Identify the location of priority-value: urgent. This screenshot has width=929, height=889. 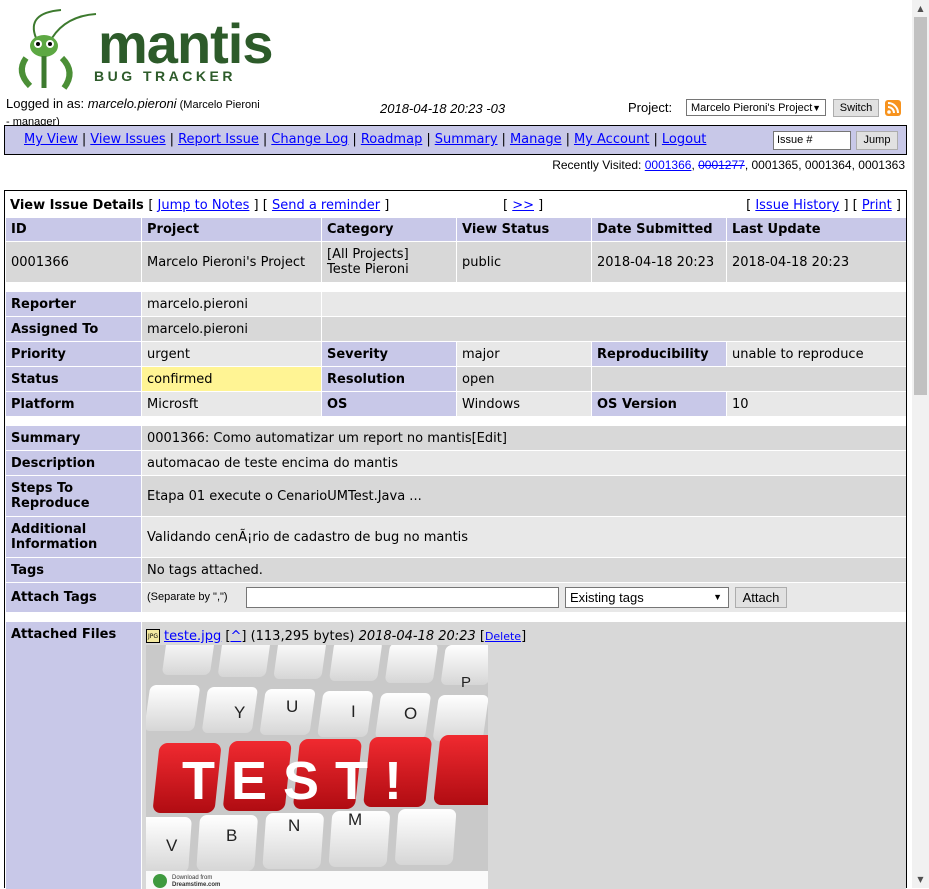
(231, 354).